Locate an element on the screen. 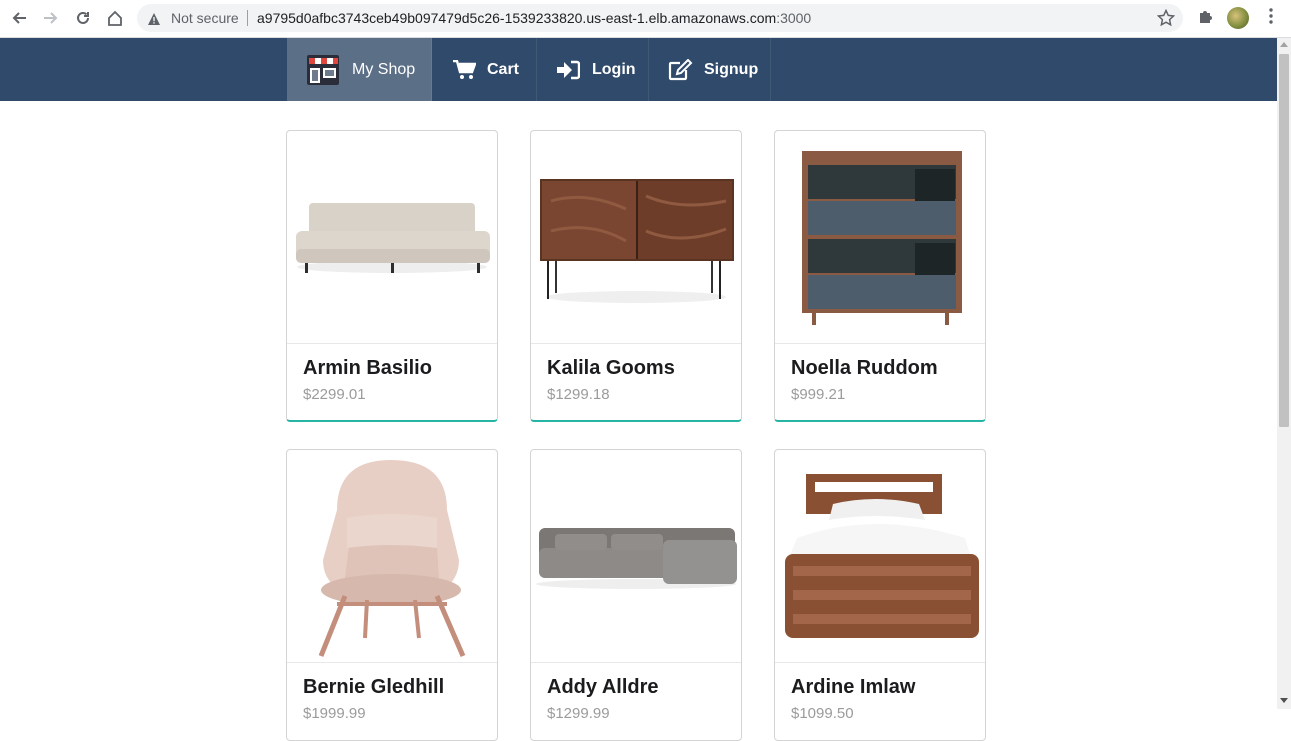 This screenshot has width=1291, height=741. product-image-cabinet is located at coordinates (880, 237).